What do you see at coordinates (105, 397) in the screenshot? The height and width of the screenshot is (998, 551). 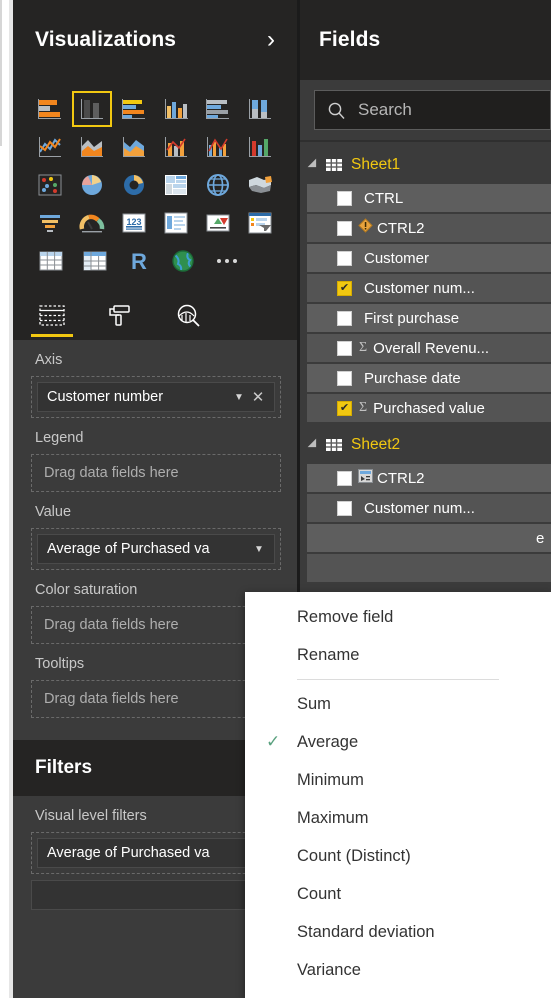 I see `field-chip-label: Customer number` at bounding box center [105, 397].